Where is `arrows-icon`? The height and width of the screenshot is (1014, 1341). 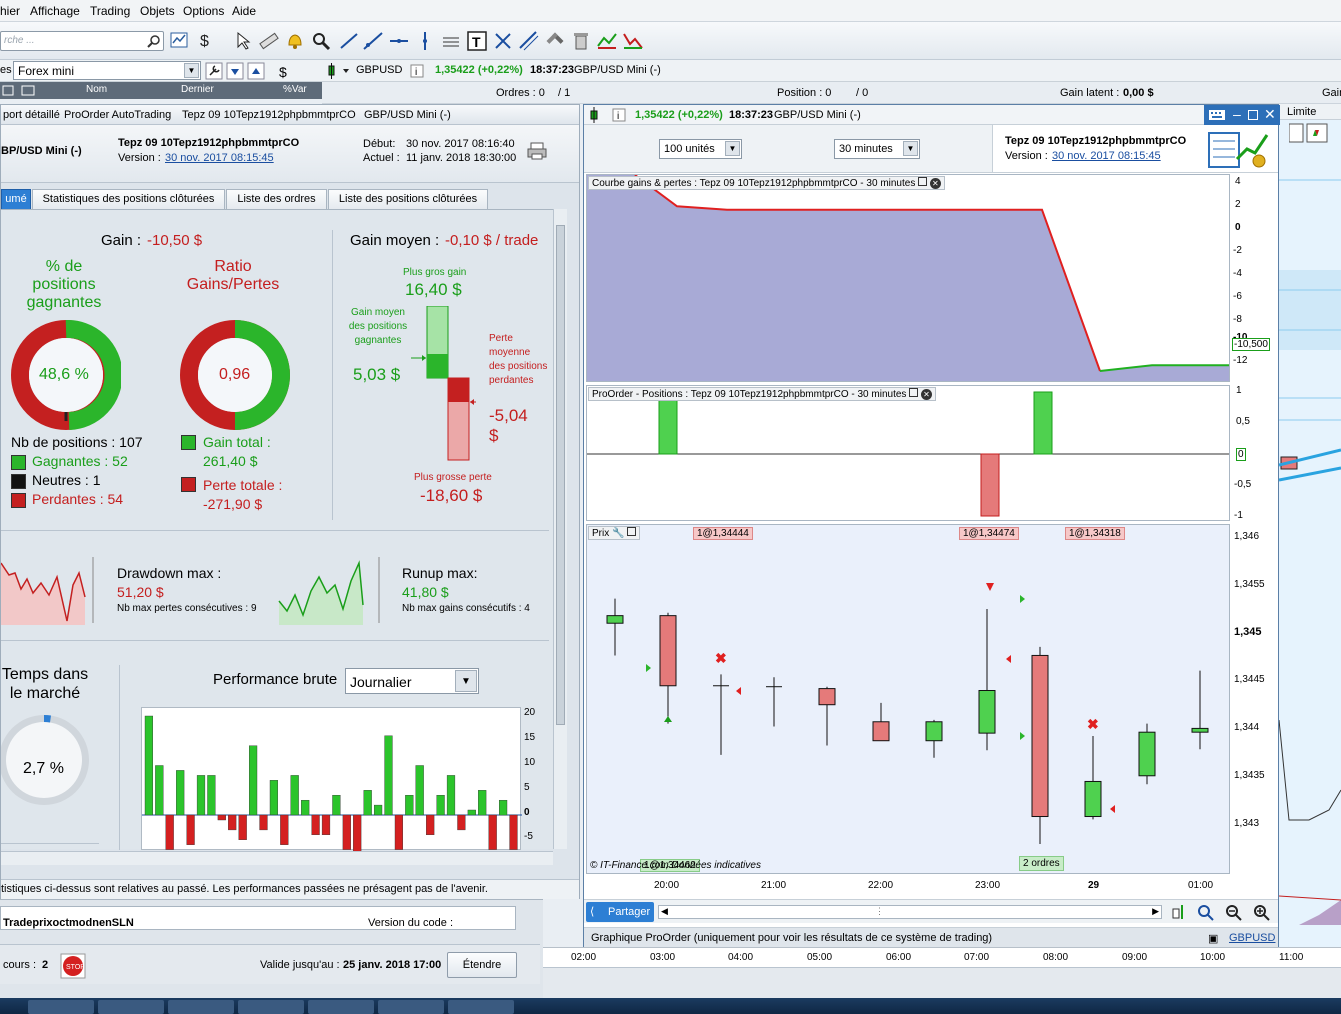 arrows-icon is located at coordinates (503, 41).